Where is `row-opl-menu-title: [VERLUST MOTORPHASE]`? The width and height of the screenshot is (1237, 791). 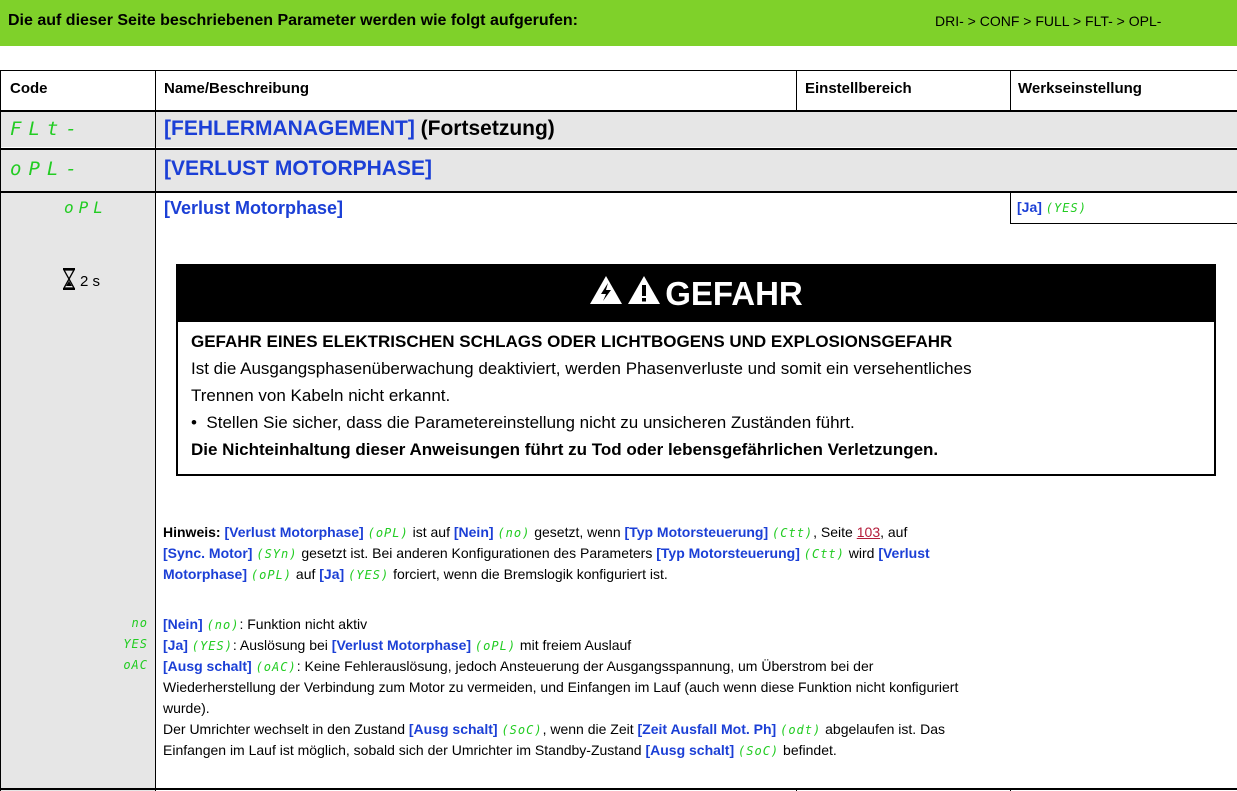
row-opl-menu-title: [VERLUST MOTORPHASE] is located at coordinates (298, 168).